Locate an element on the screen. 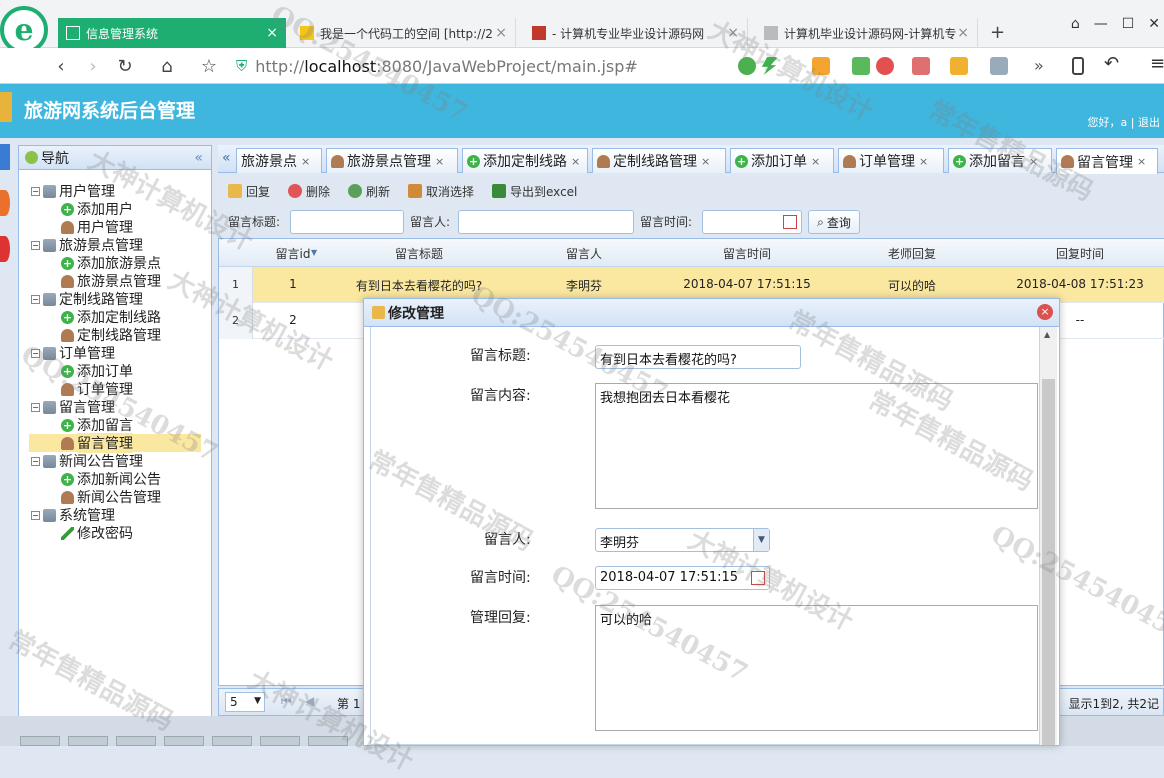 The width and height of the screenshot is (1164, 778). sidebar-item: 留言管理 is located at coordinates (115, 443).